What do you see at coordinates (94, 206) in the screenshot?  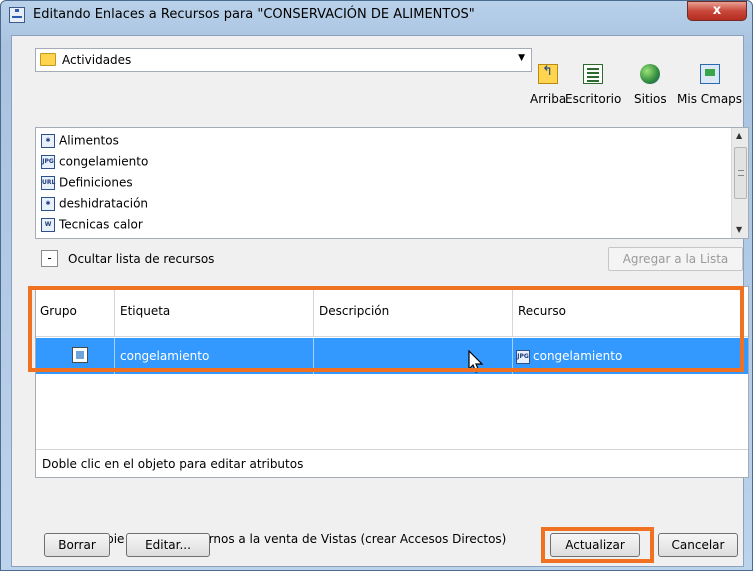 I see `list-item: ✱ deshidratación` at bounding box center [94, 206].